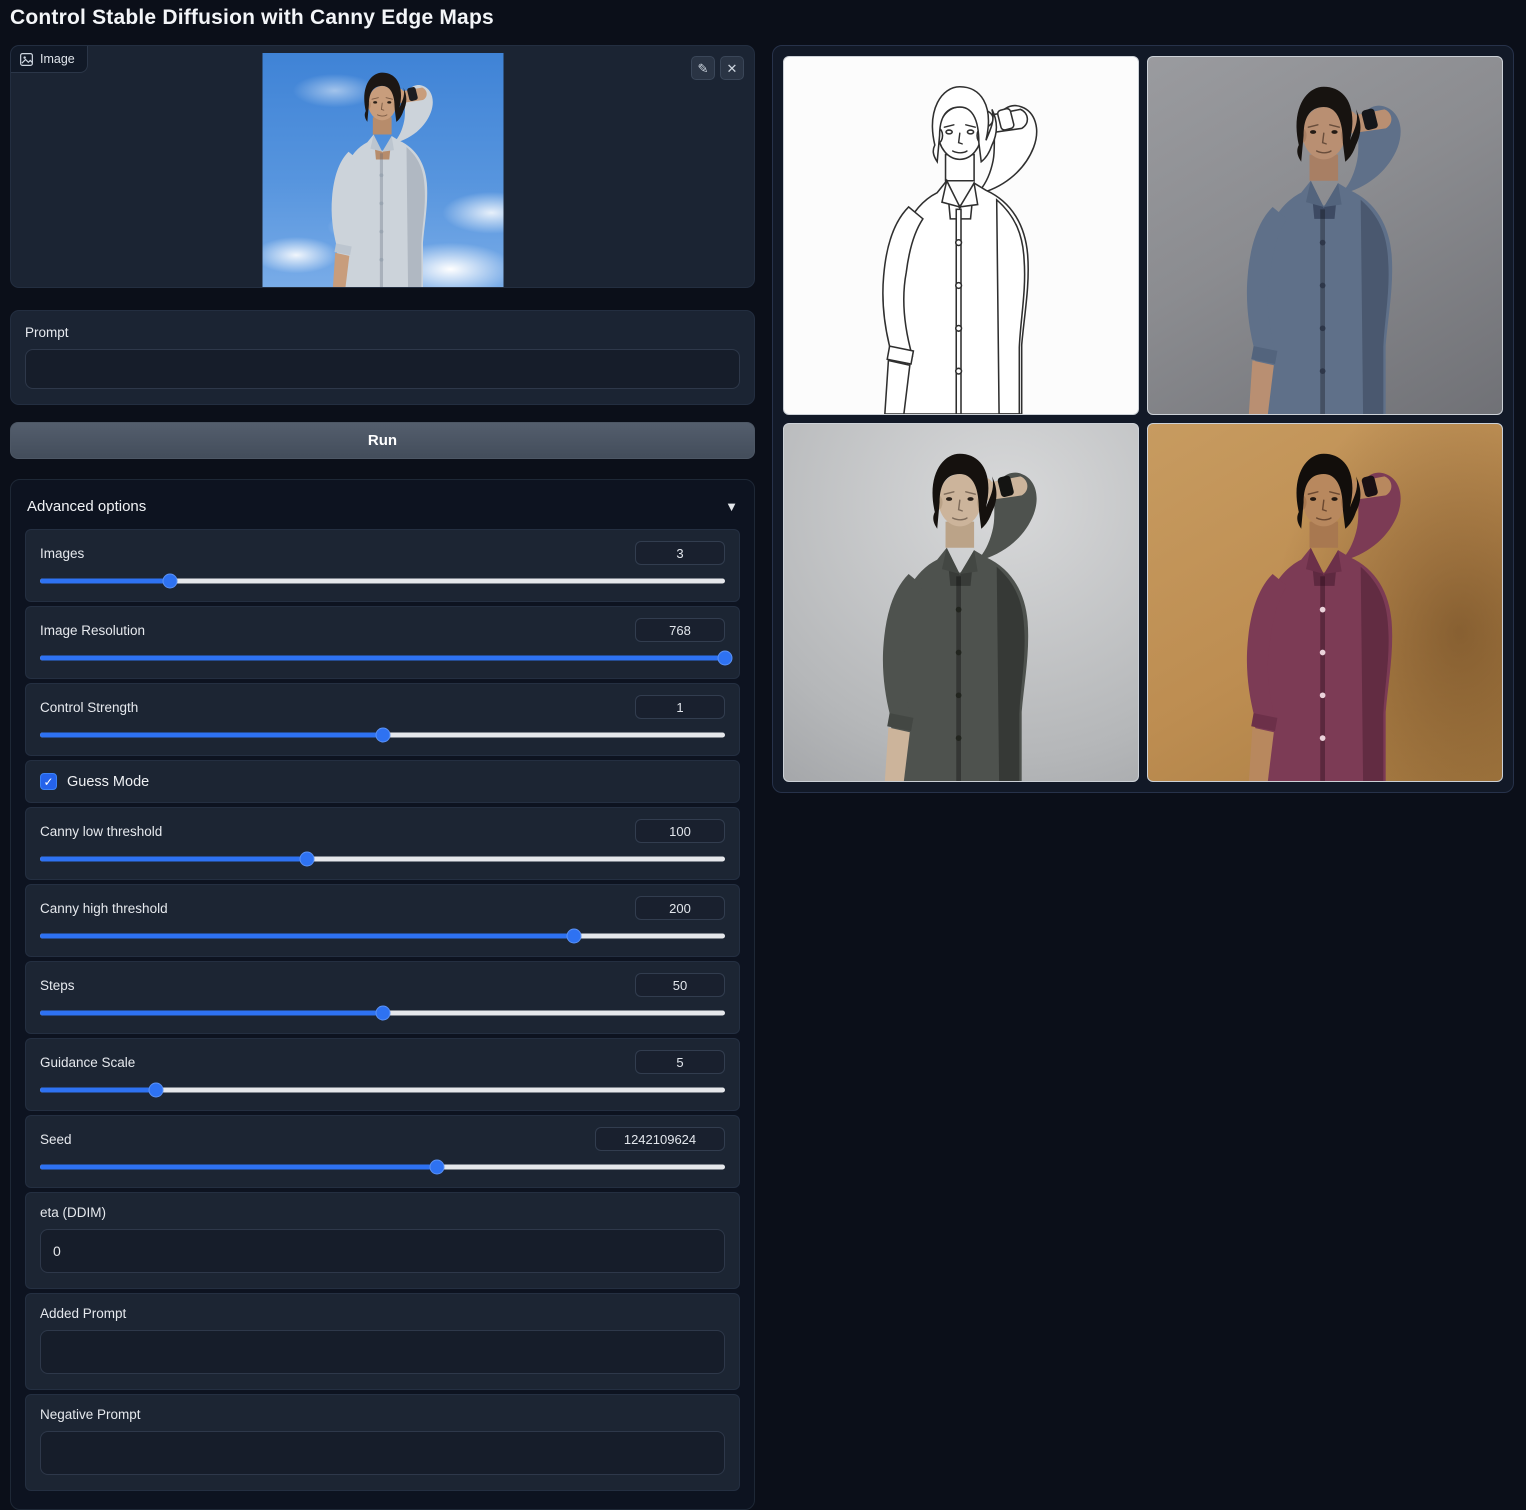 The width and height of the screenshot is (1526, 1510). What do you see at coordinates (382, 1151) in the screenshot?
I see `slider-row-seed: Seed` at bounding box center [382, 1151].